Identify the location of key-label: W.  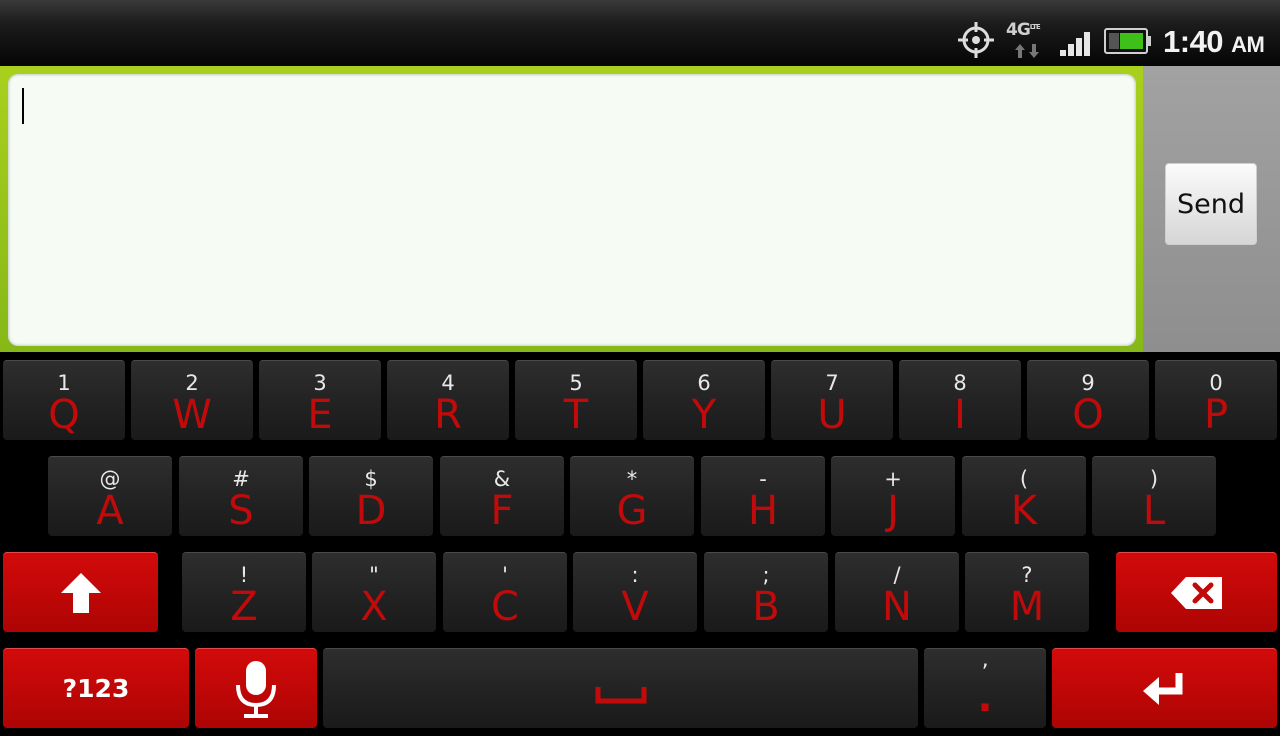
(192, 415).